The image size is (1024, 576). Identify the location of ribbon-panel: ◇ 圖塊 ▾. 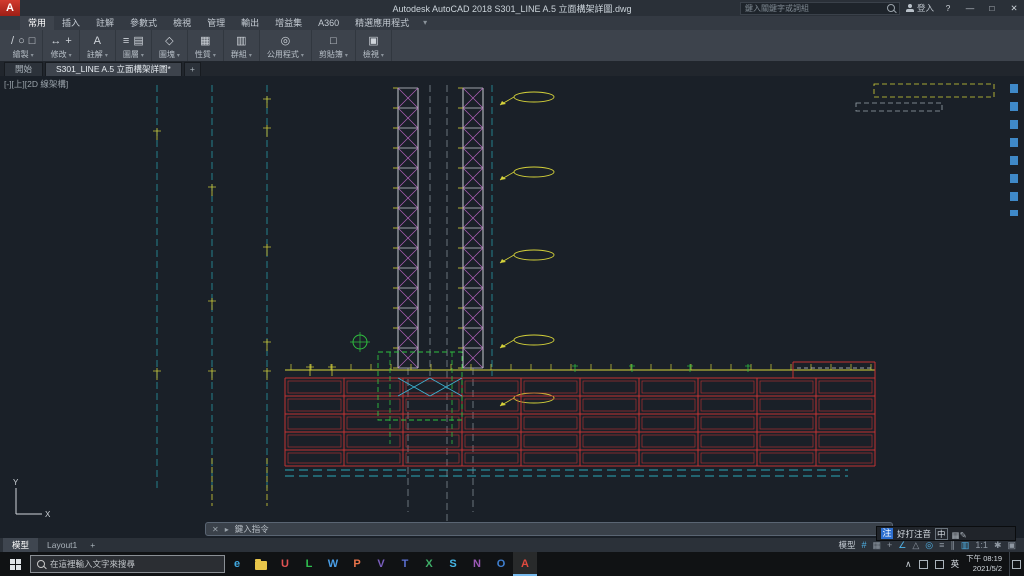
(170, 45).